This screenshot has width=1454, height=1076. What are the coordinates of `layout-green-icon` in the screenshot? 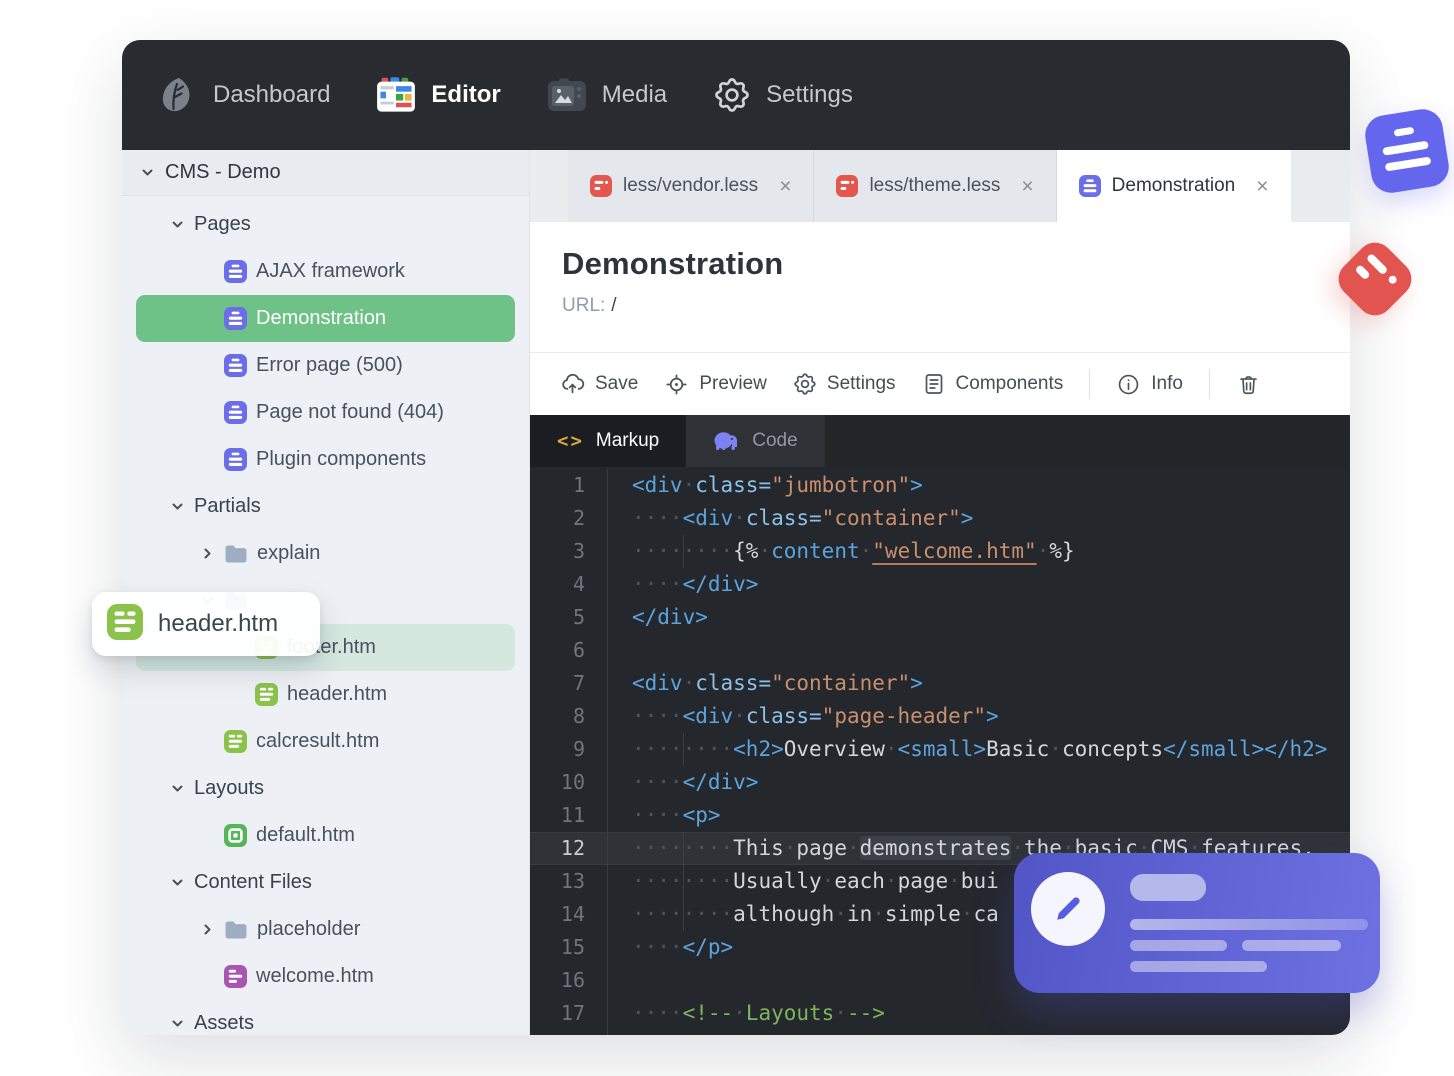 It's located at (235, 835).